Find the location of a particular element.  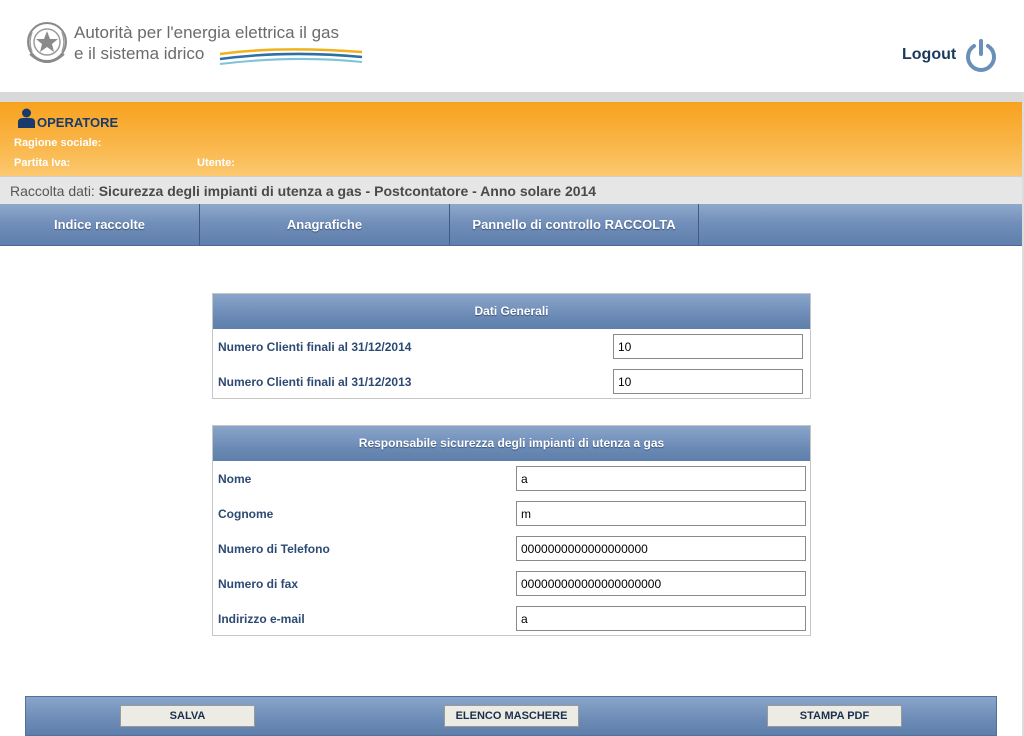

clienti-2014-input is located at coordinates (708, 346).